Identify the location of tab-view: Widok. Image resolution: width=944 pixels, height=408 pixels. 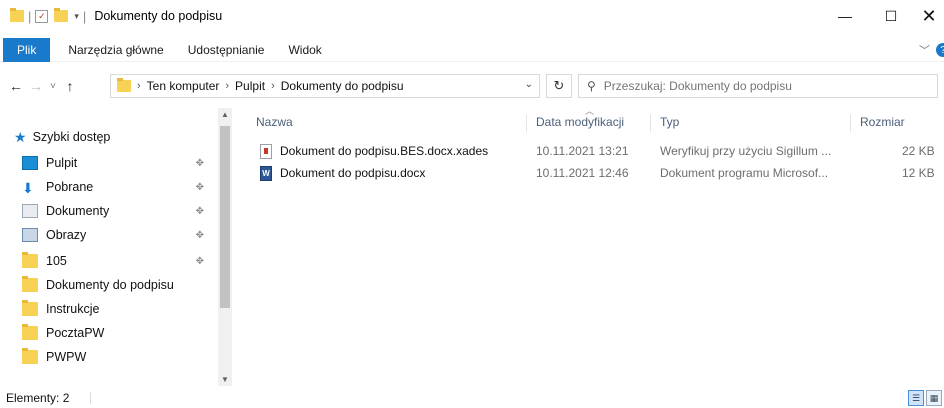
(304, 50).